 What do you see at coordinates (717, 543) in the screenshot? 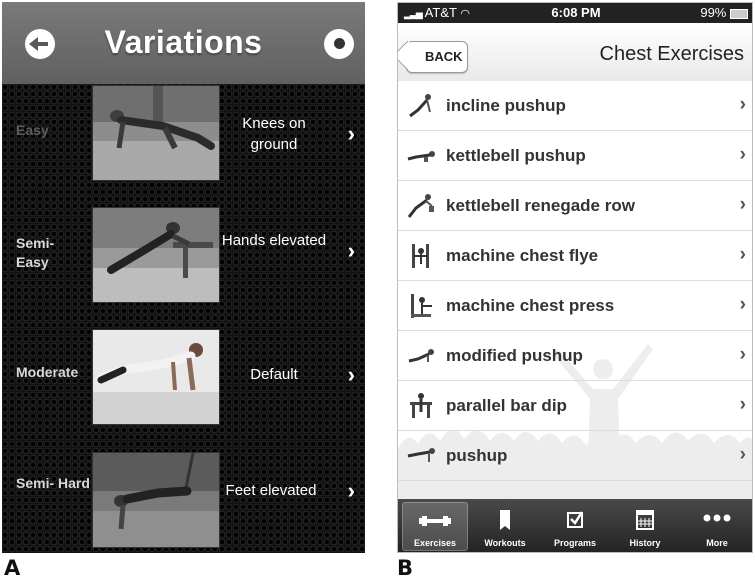
I see `tab-label: More` at bounding box center [717, 543].